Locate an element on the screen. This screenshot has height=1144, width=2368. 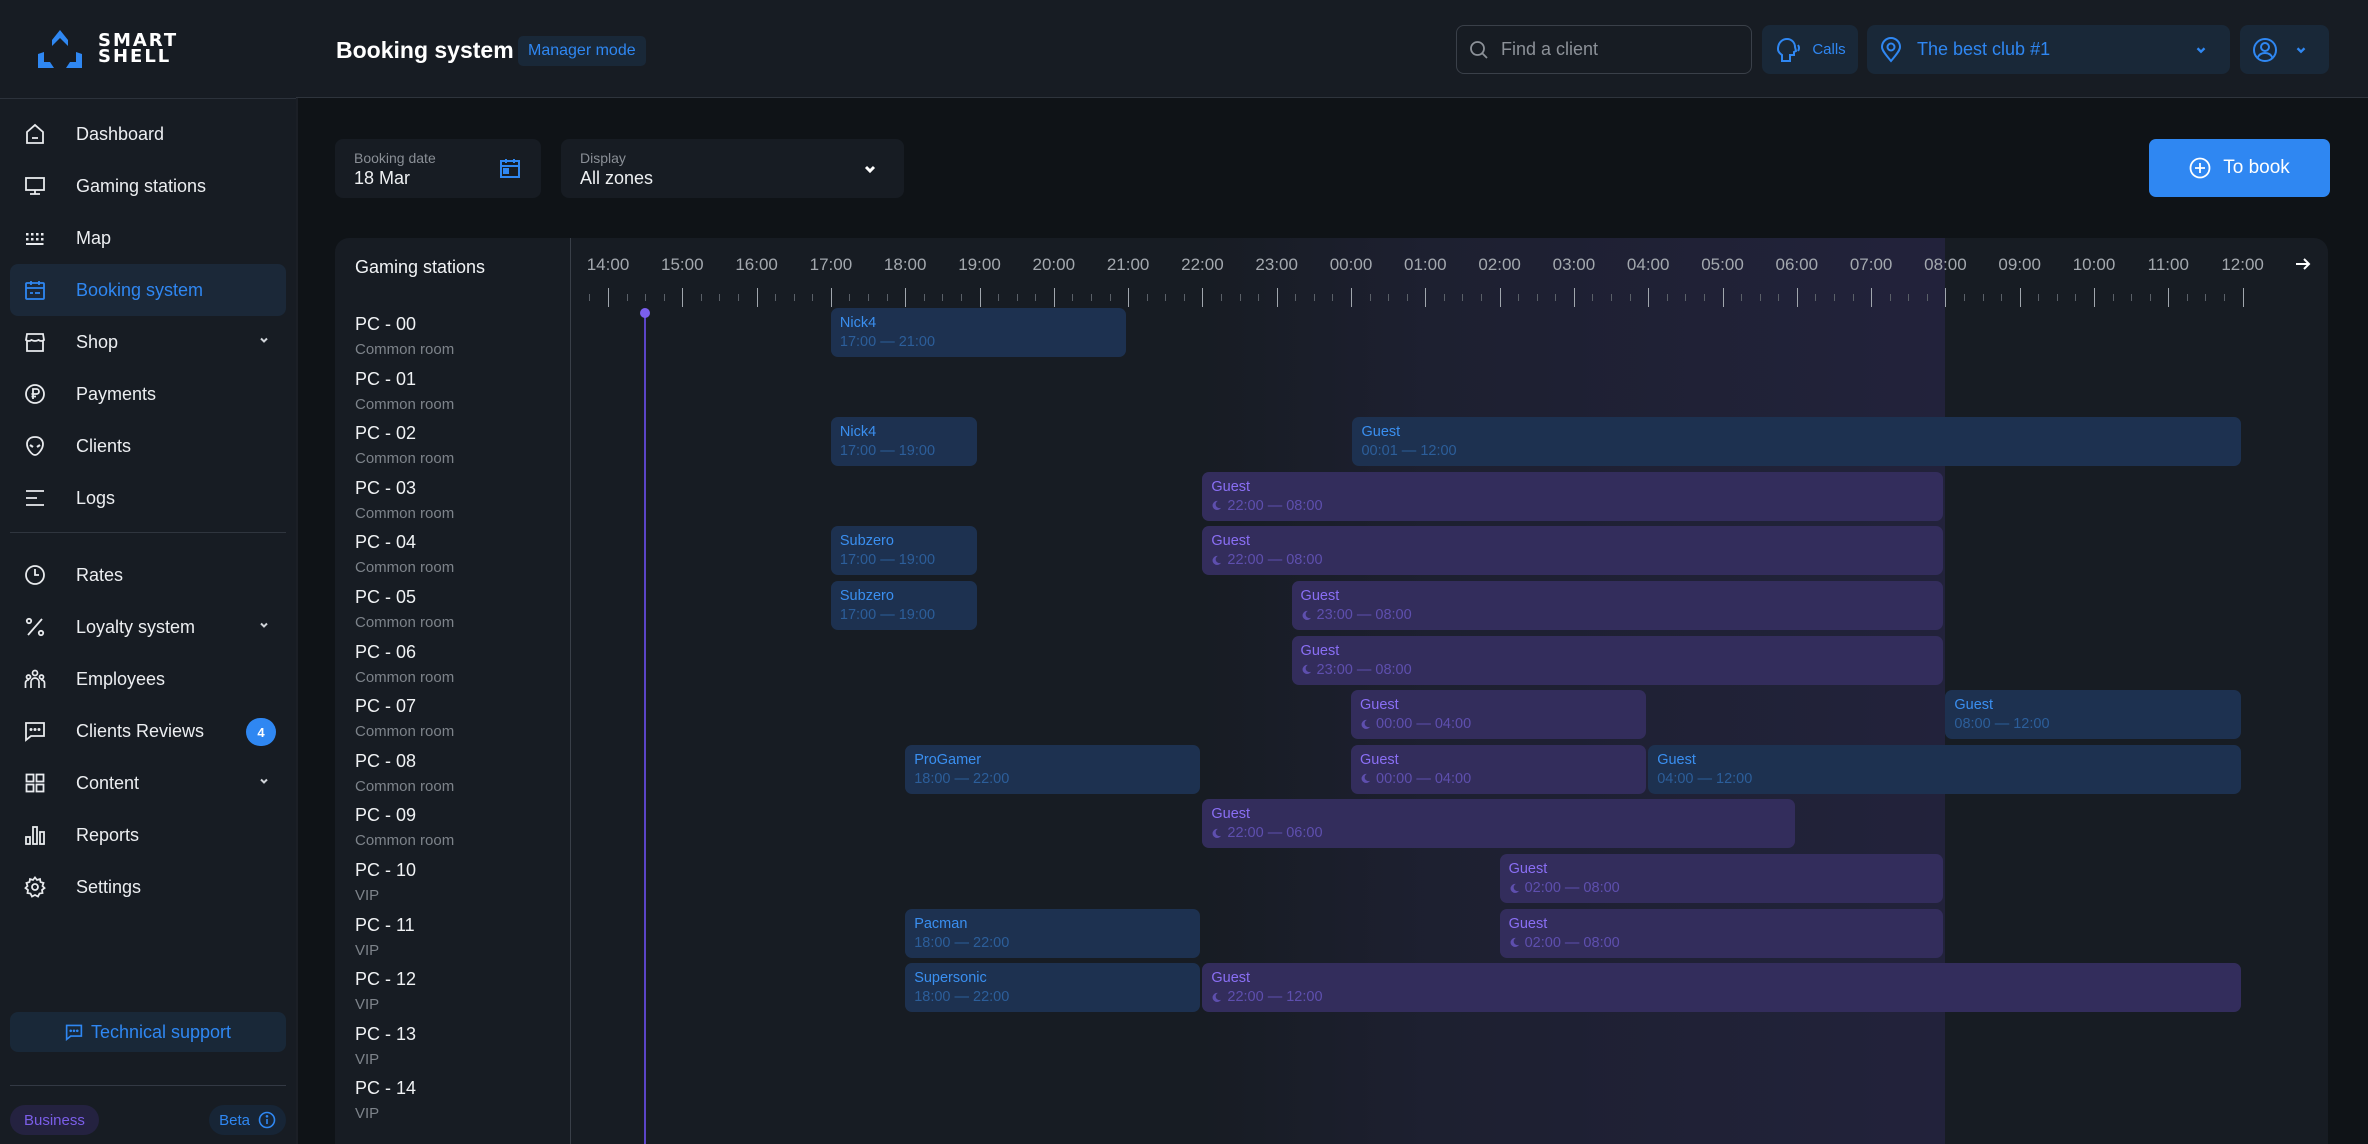
sidebar-item-map: Map is located at coordinates (148, 238).